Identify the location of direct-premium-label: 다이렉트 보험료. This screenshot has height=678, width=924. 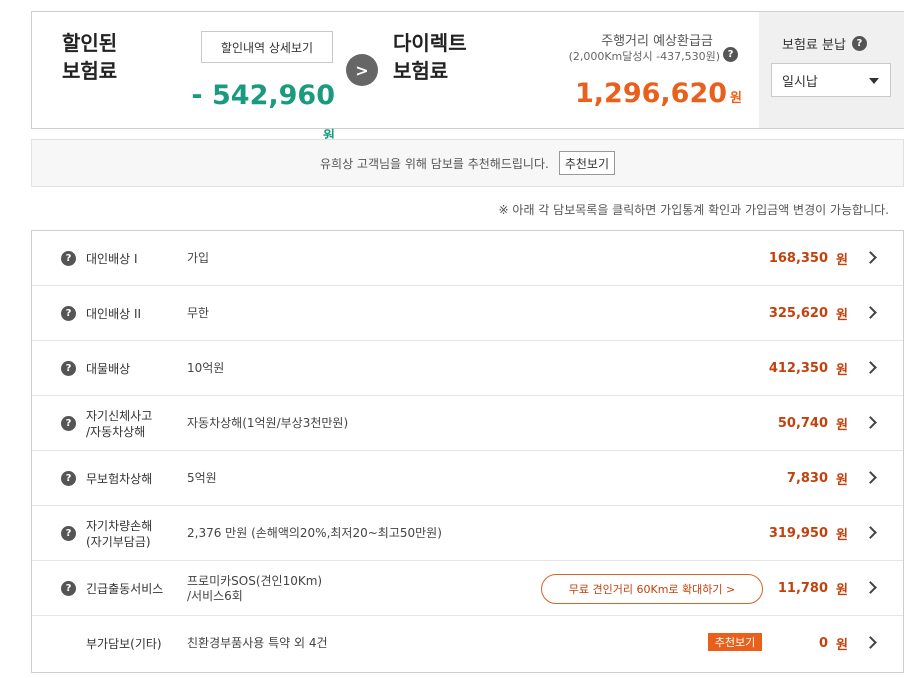
(430, 57).